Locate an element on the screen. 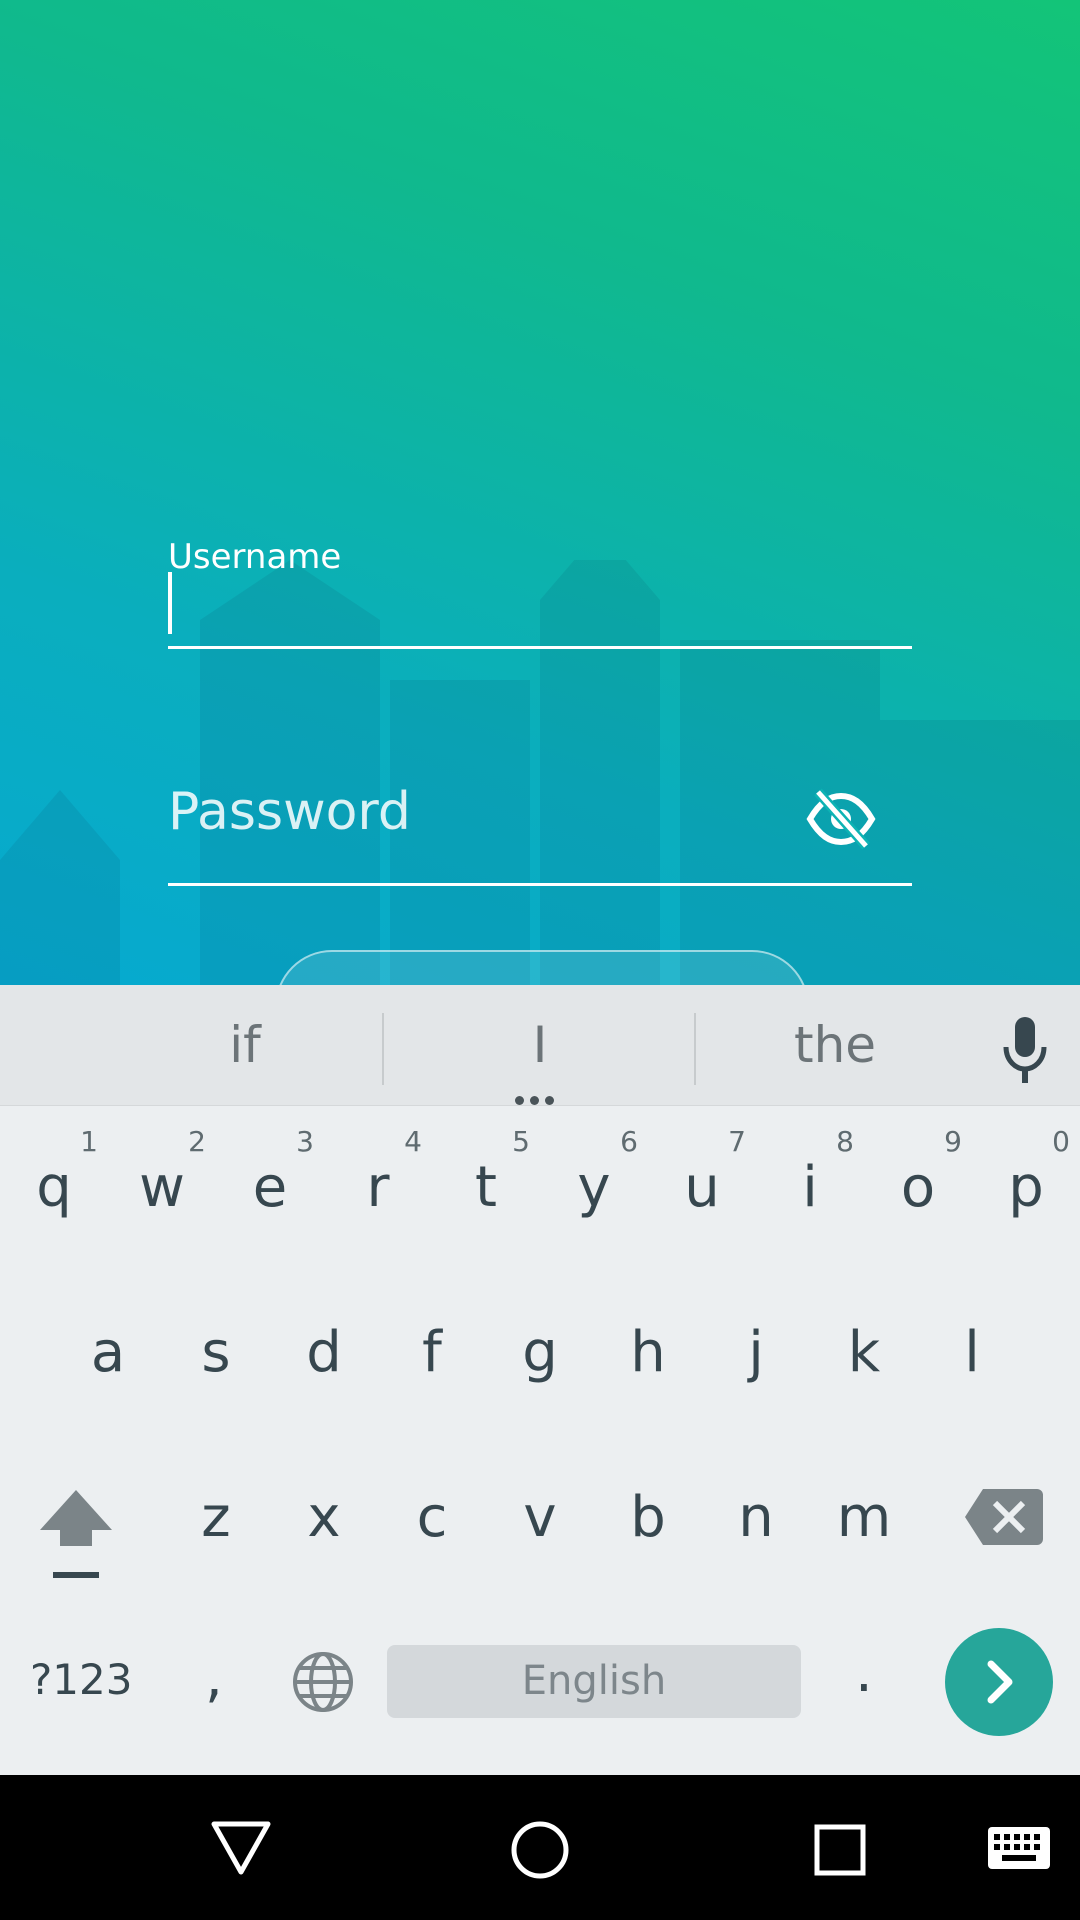 Image resolution: width=1080 pixels, height=1920 pixels. microphone-icon is located at coordinates (1025, 1050).